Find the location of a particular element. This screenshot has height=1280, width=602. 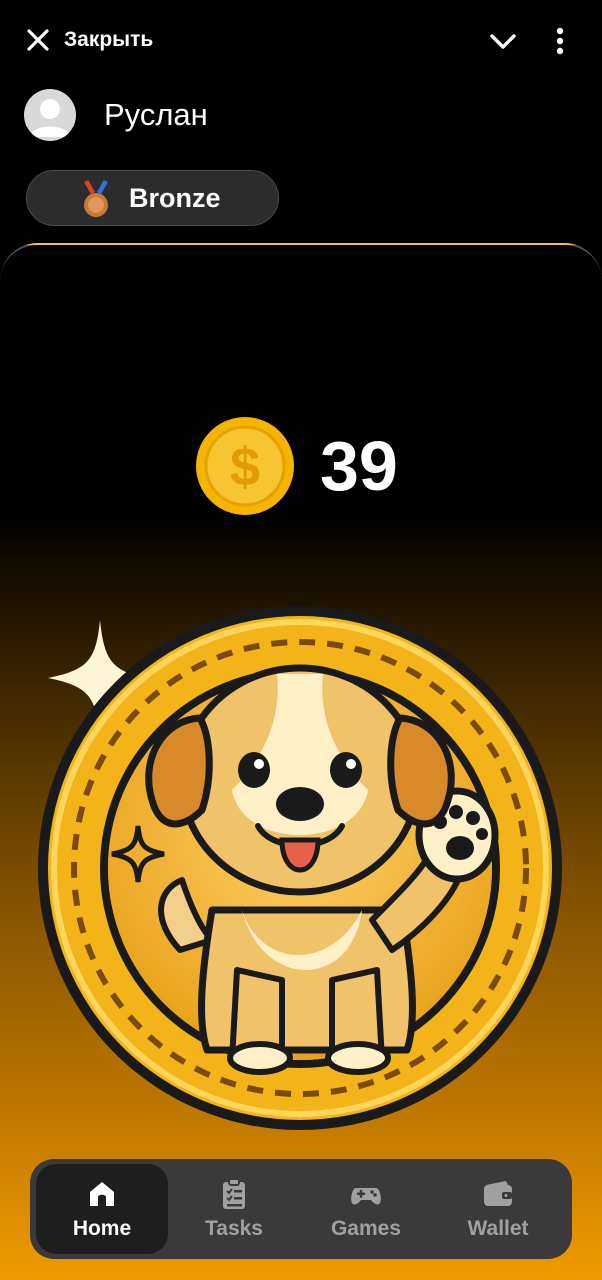

clipboard-icon is located at coordinates (234, 1193).